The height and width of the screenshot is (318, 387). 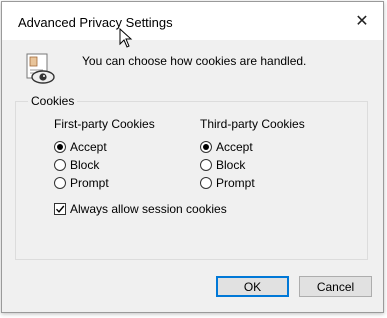 I want to click on close-button: ✕, so click(x=362, y=21).